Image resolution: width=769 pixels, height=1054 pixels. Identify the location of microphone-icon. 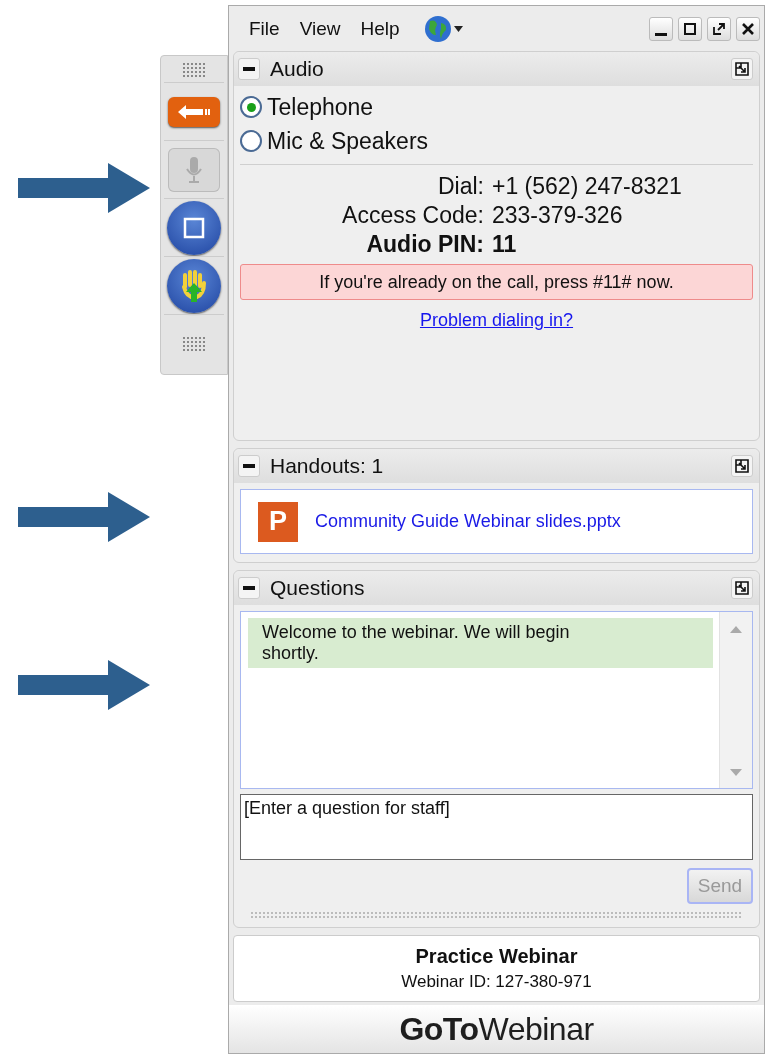
(194, 169).